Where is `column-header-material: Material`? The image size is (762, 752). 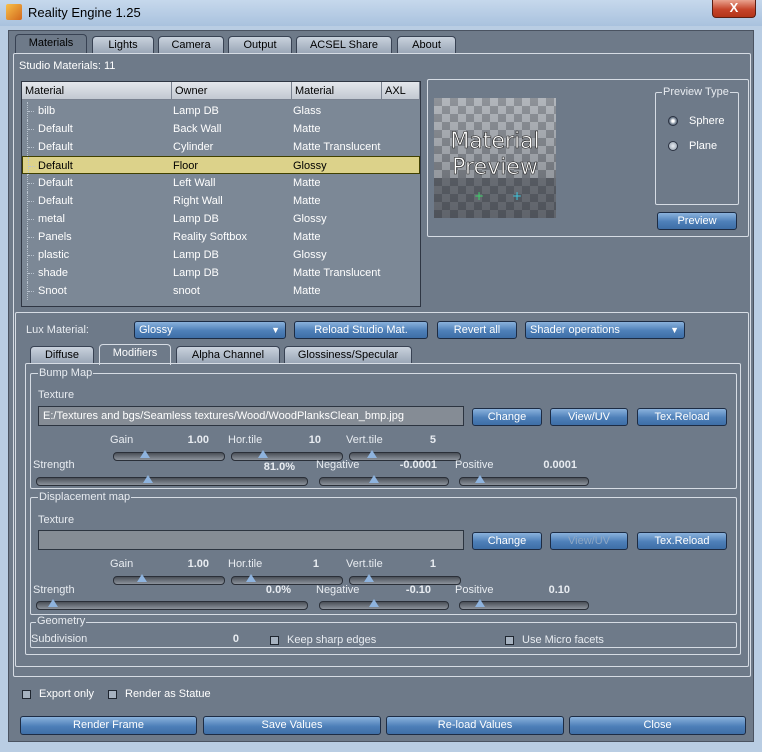 column-header-material: Material is located at coordinates (97, 91).